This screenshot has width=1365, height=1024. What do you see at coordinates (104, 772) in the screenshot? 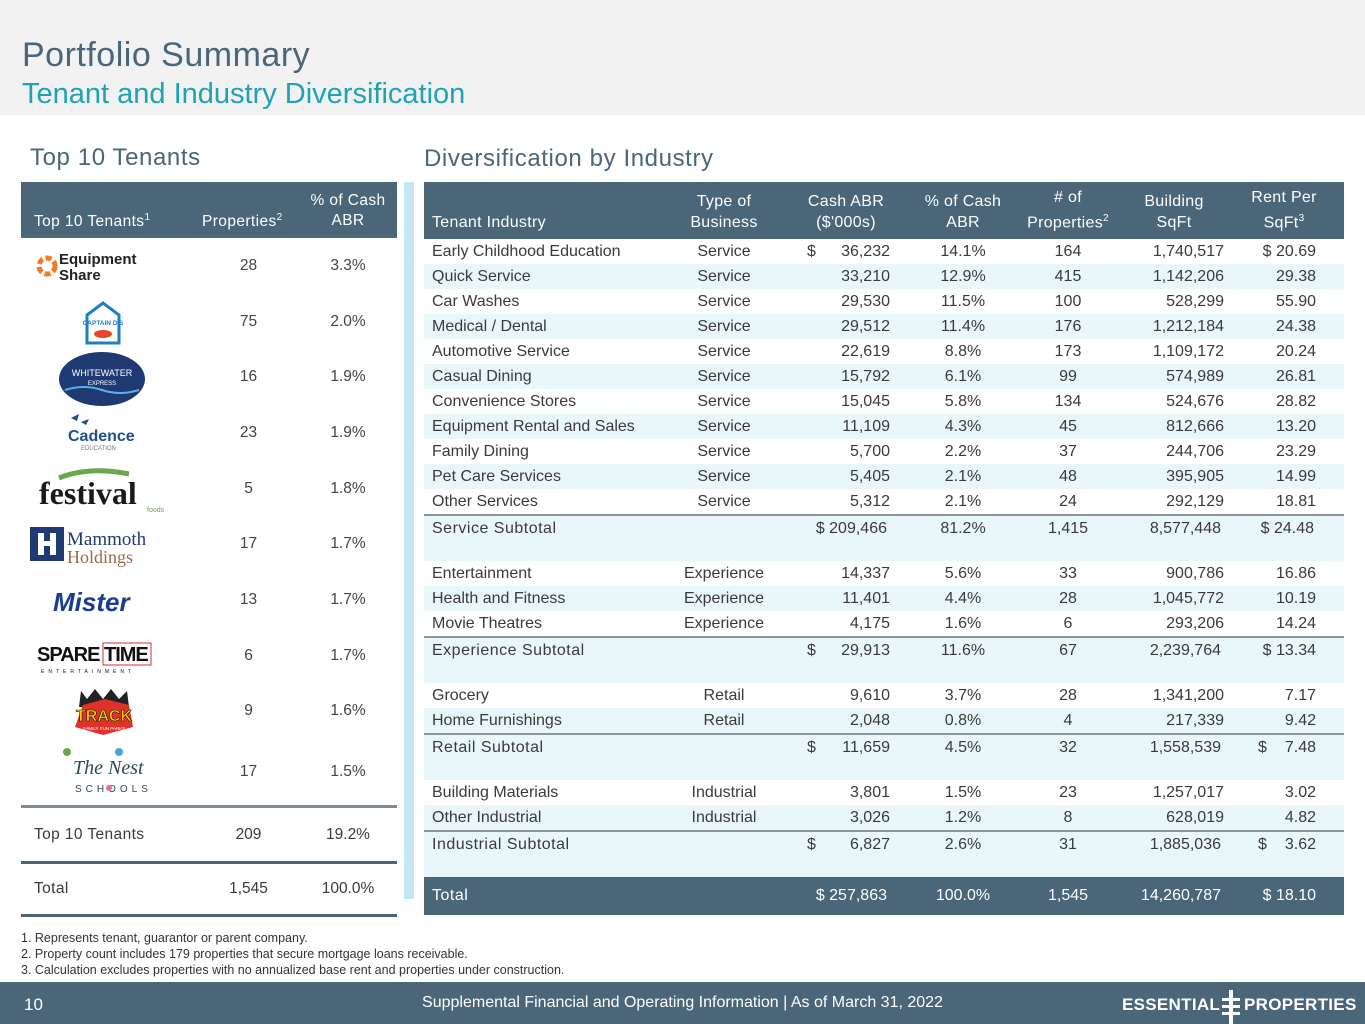
I see `the-nest-schools-logo: The Nest SCHOOLS` at bounding box center [104, 772].